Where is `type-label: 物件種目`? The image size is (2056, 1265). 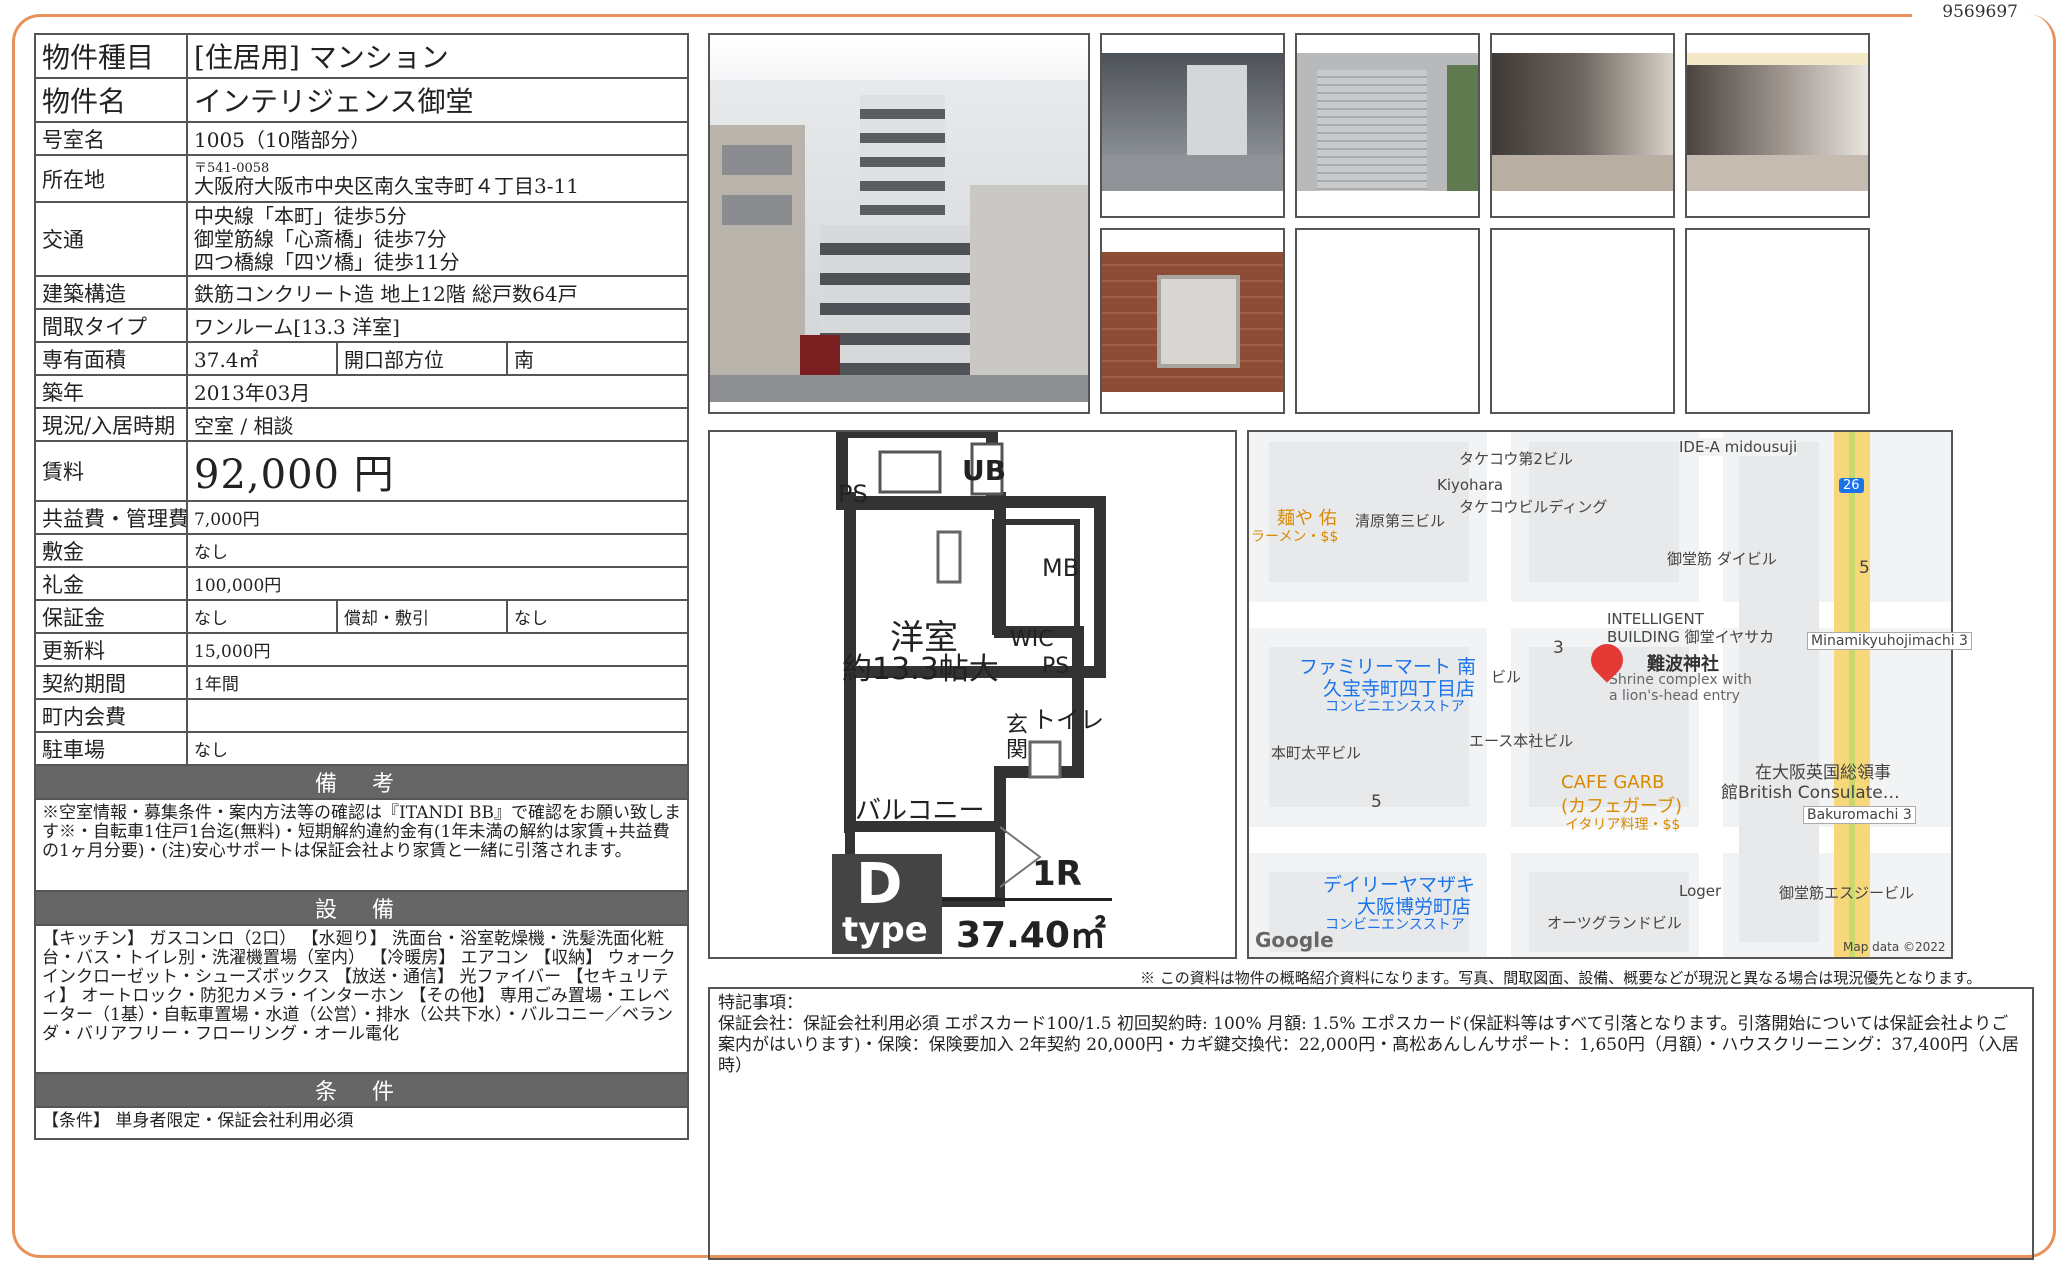 type-label: 物件種目 is located at coordinates (111, 56).